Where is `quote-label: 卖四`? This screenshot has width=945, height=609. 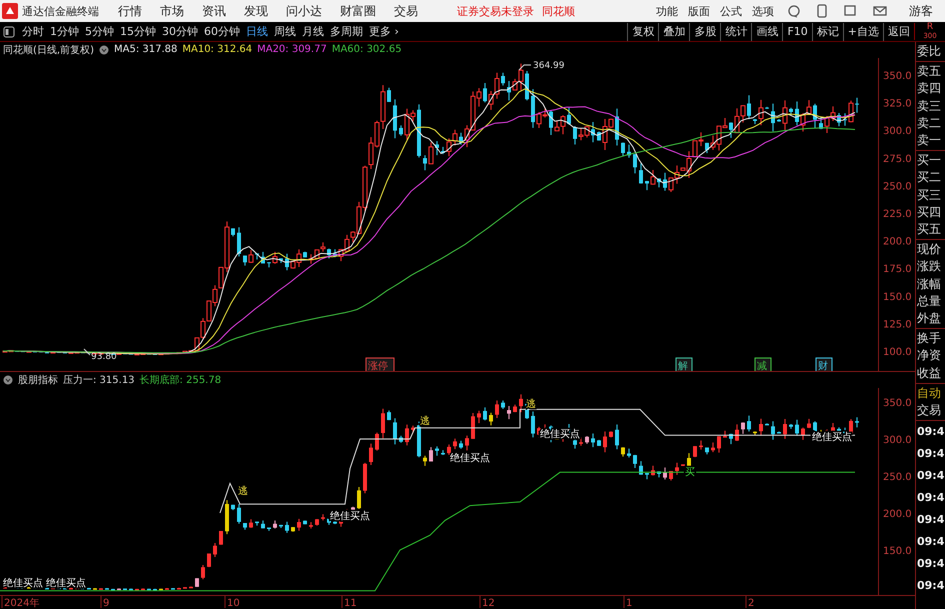
quote-label: 卖四 is located at coordinates (929, 89).